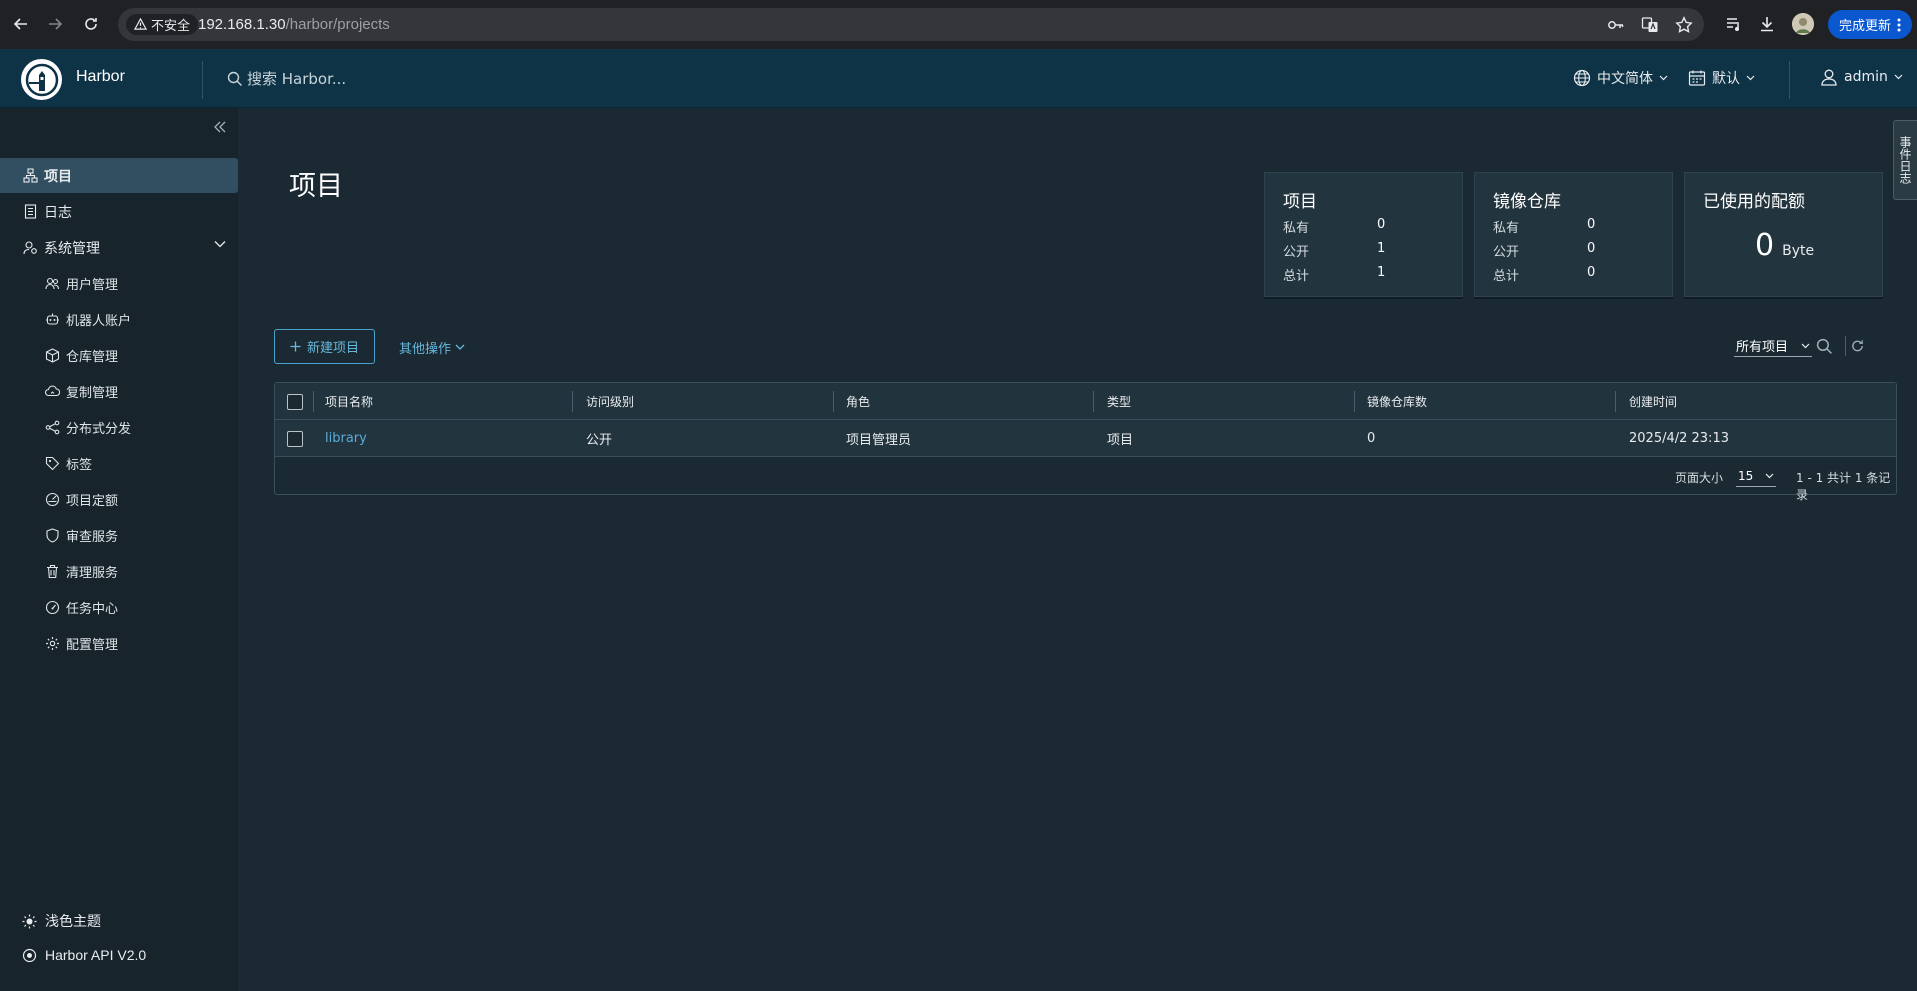 The image size is (1917, 991). I want to click on browser-toolbar: 不安全 192.168.1.30/harbor/projects 完成更新, so click(958, 24).